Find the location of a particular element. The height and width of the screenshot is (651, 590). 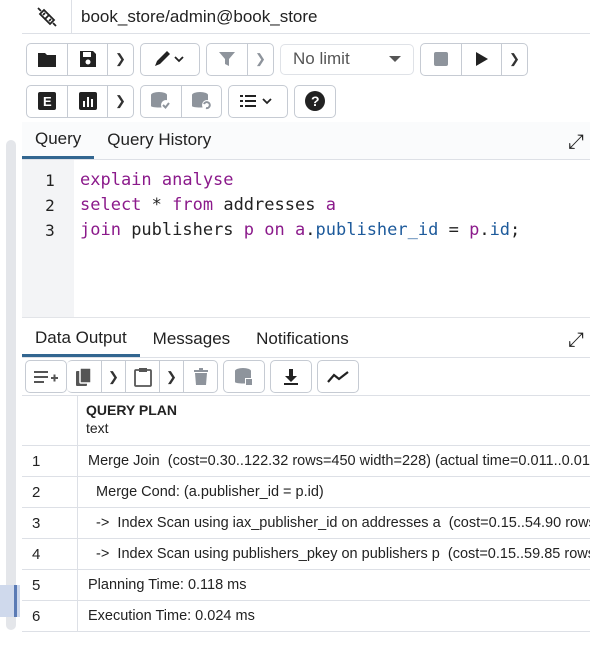

row-number: 1 is located at coordinates (50, 461).